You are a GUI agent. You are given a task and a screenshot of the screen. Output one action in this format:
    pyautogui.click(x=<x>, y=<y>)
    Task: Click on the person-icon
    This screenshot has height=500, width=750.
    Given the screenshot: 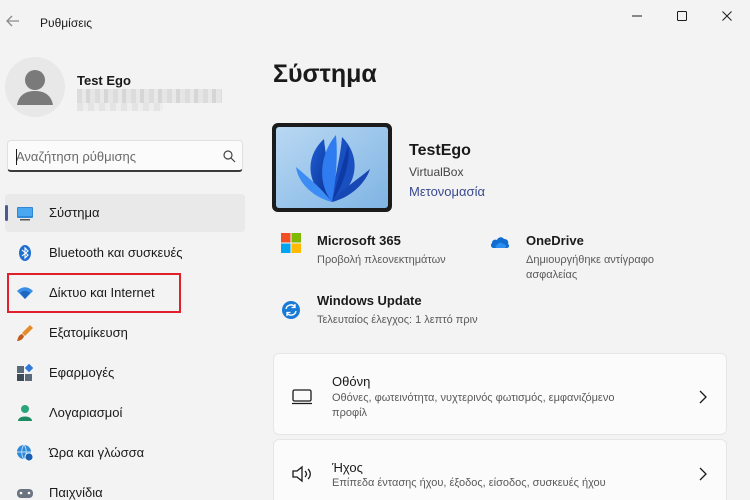 What is the action you would take?
    pyautogui.click(x=25, y=413)
    